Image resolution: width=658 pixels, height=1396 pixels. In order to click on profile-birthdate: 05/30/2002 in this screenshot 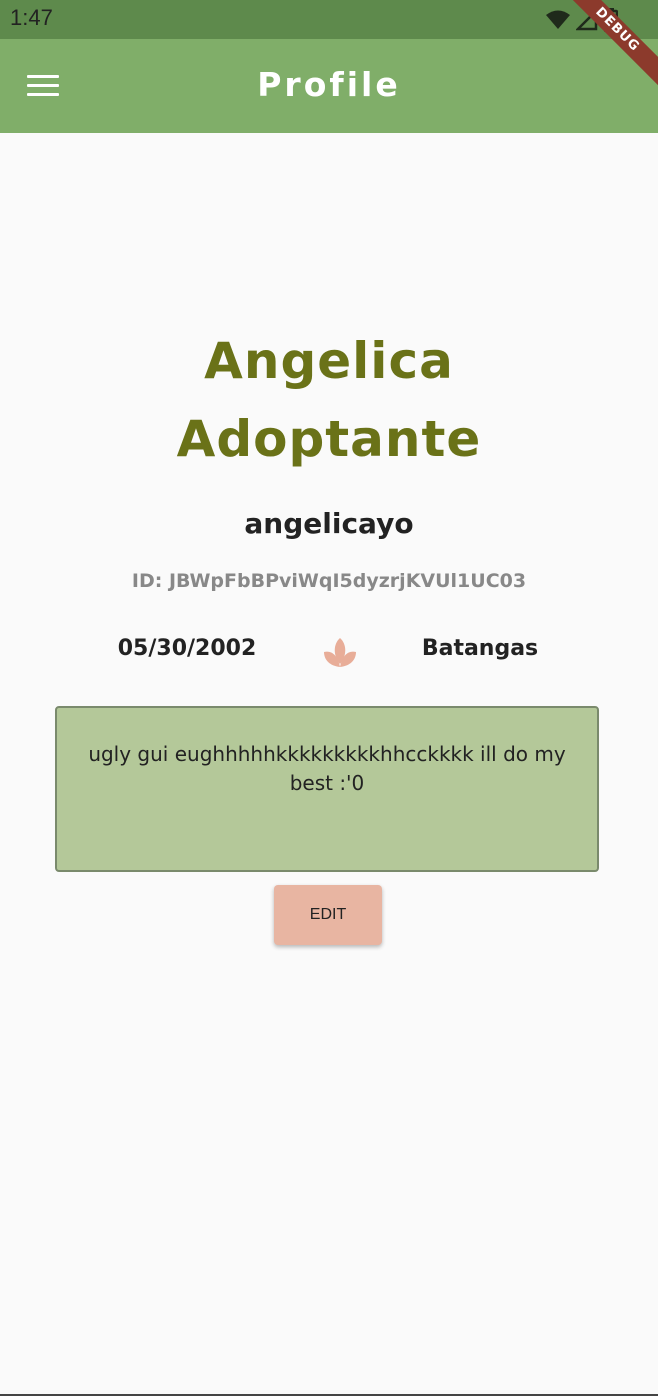, I will do `click(187, 648)`.